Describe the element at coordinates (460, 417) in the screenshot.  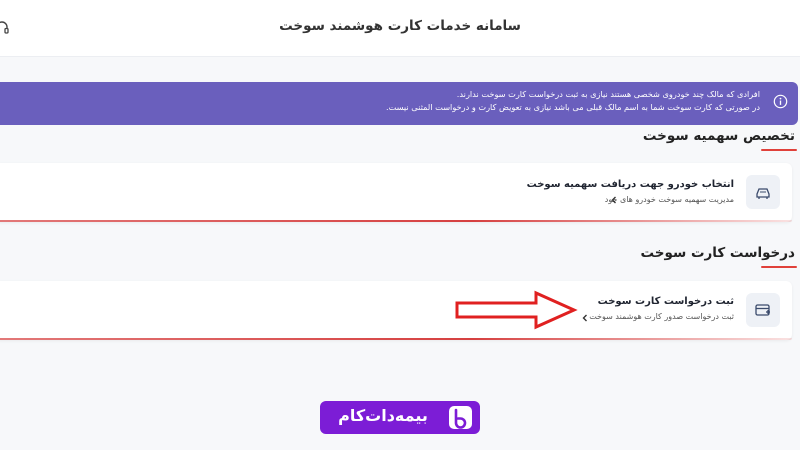
I see `brand-logo-icon` at that location.